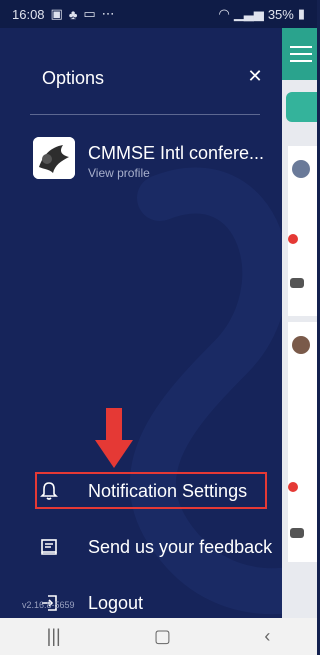  Describe the element at coordinates (108, 13) in the screenshot. I see `more-icon: ⋯` at that location.